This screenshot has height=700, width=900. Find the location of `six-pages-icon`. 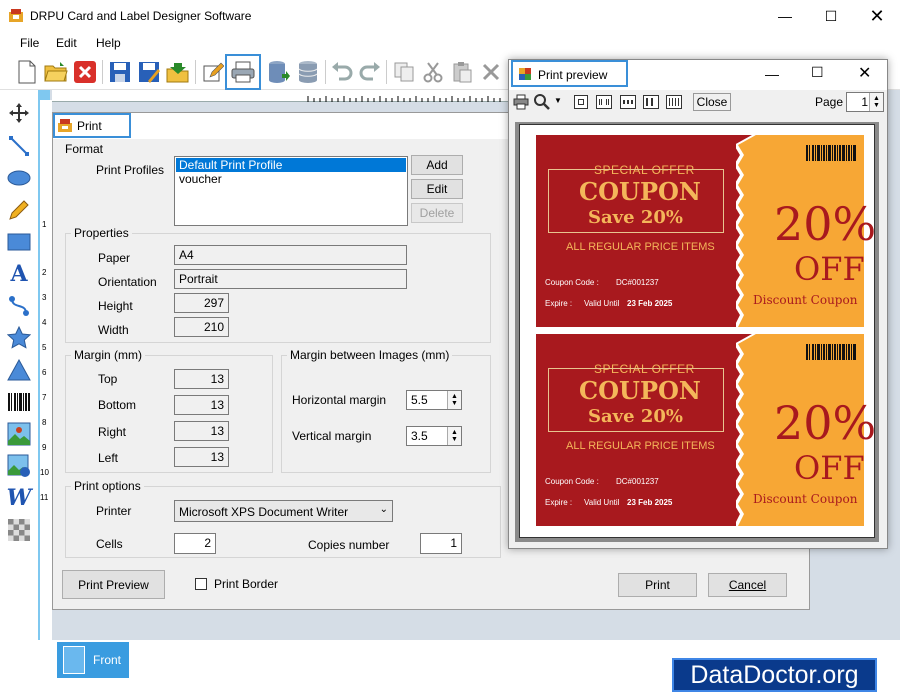

six-pages-icon is located at coordinates (674, 102).